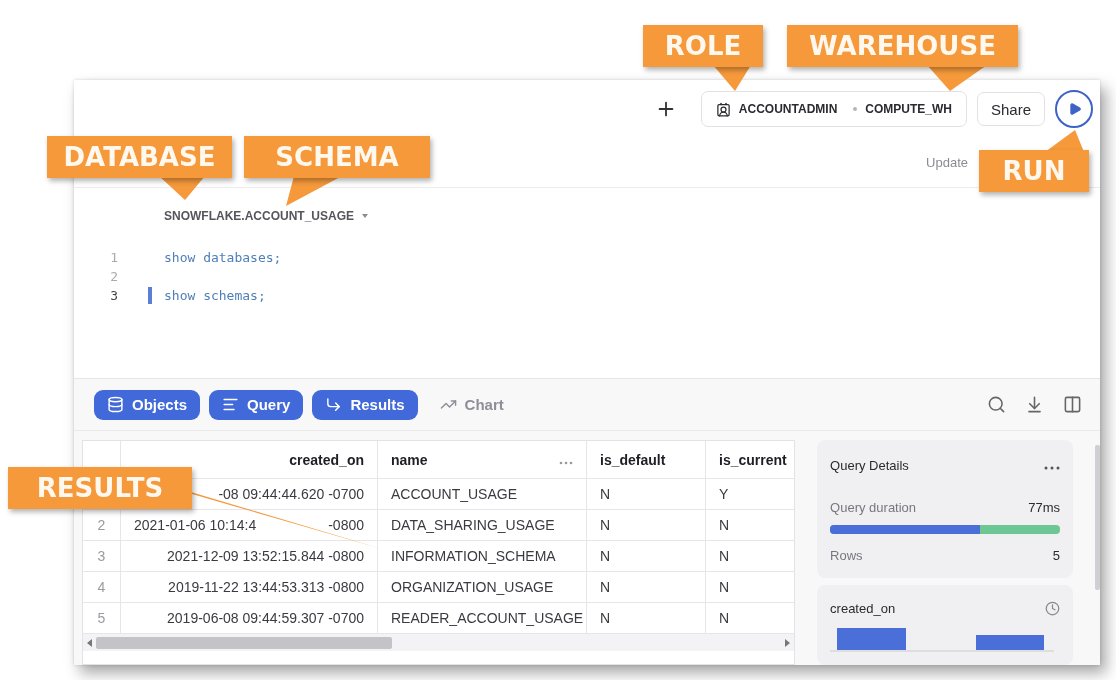  I want to click on callout-label: RESULTS, so click(100, 488).